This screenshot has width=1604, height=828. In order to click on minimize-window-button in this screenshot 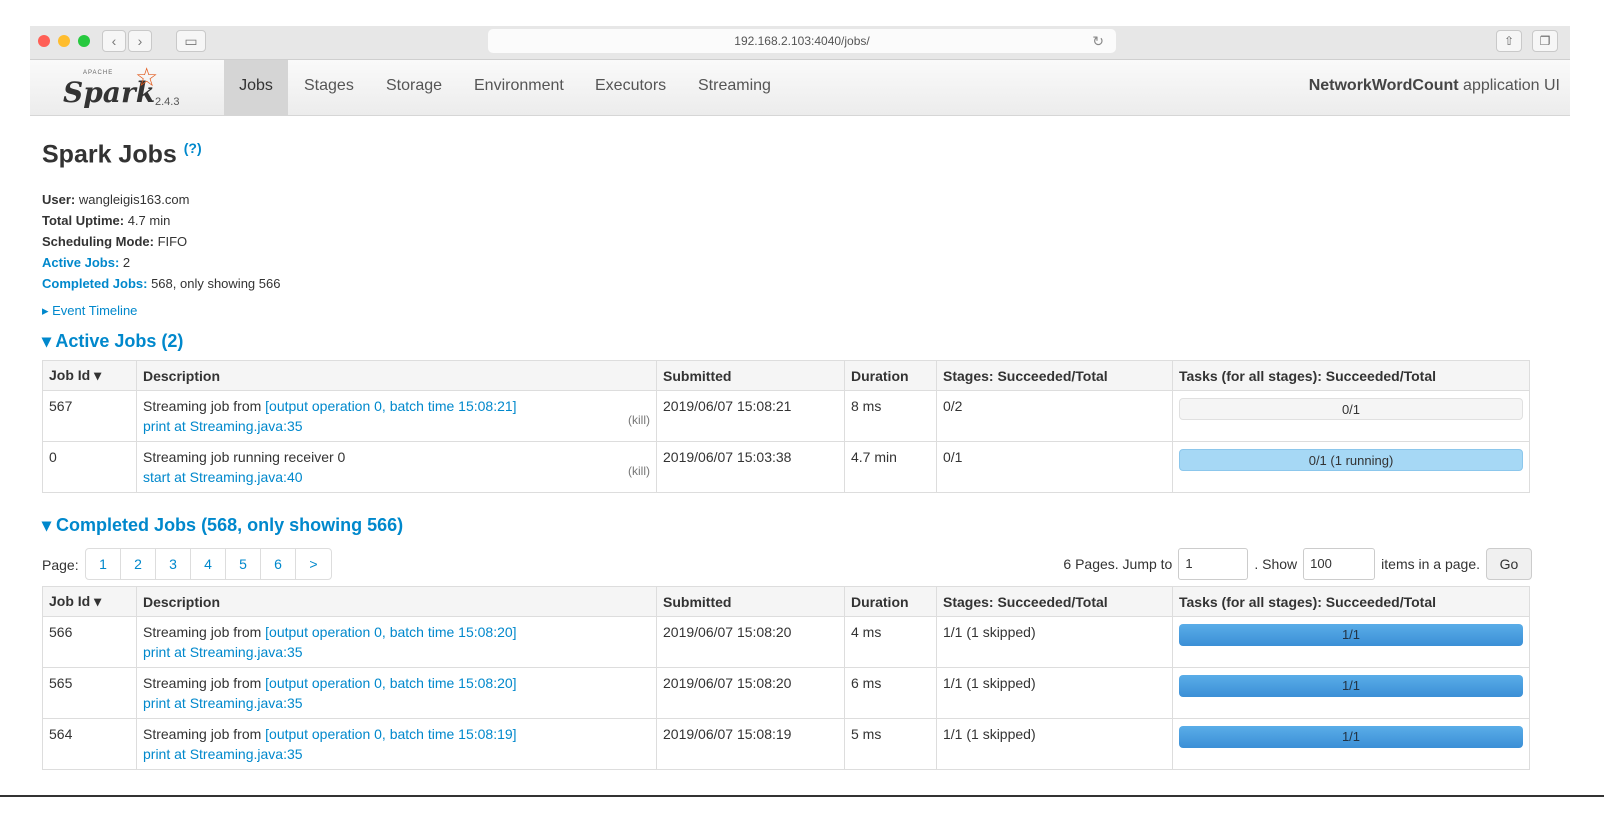, I will do `click(64, 41)`.